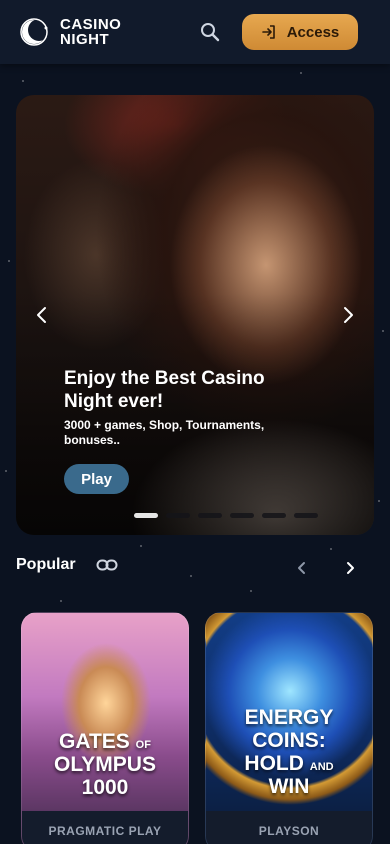 The image size is (390, 844). What do you see at coordinates (34, 32) in the screenshot?
I see `moon-logo-icon` at bounding box center [34, 32].